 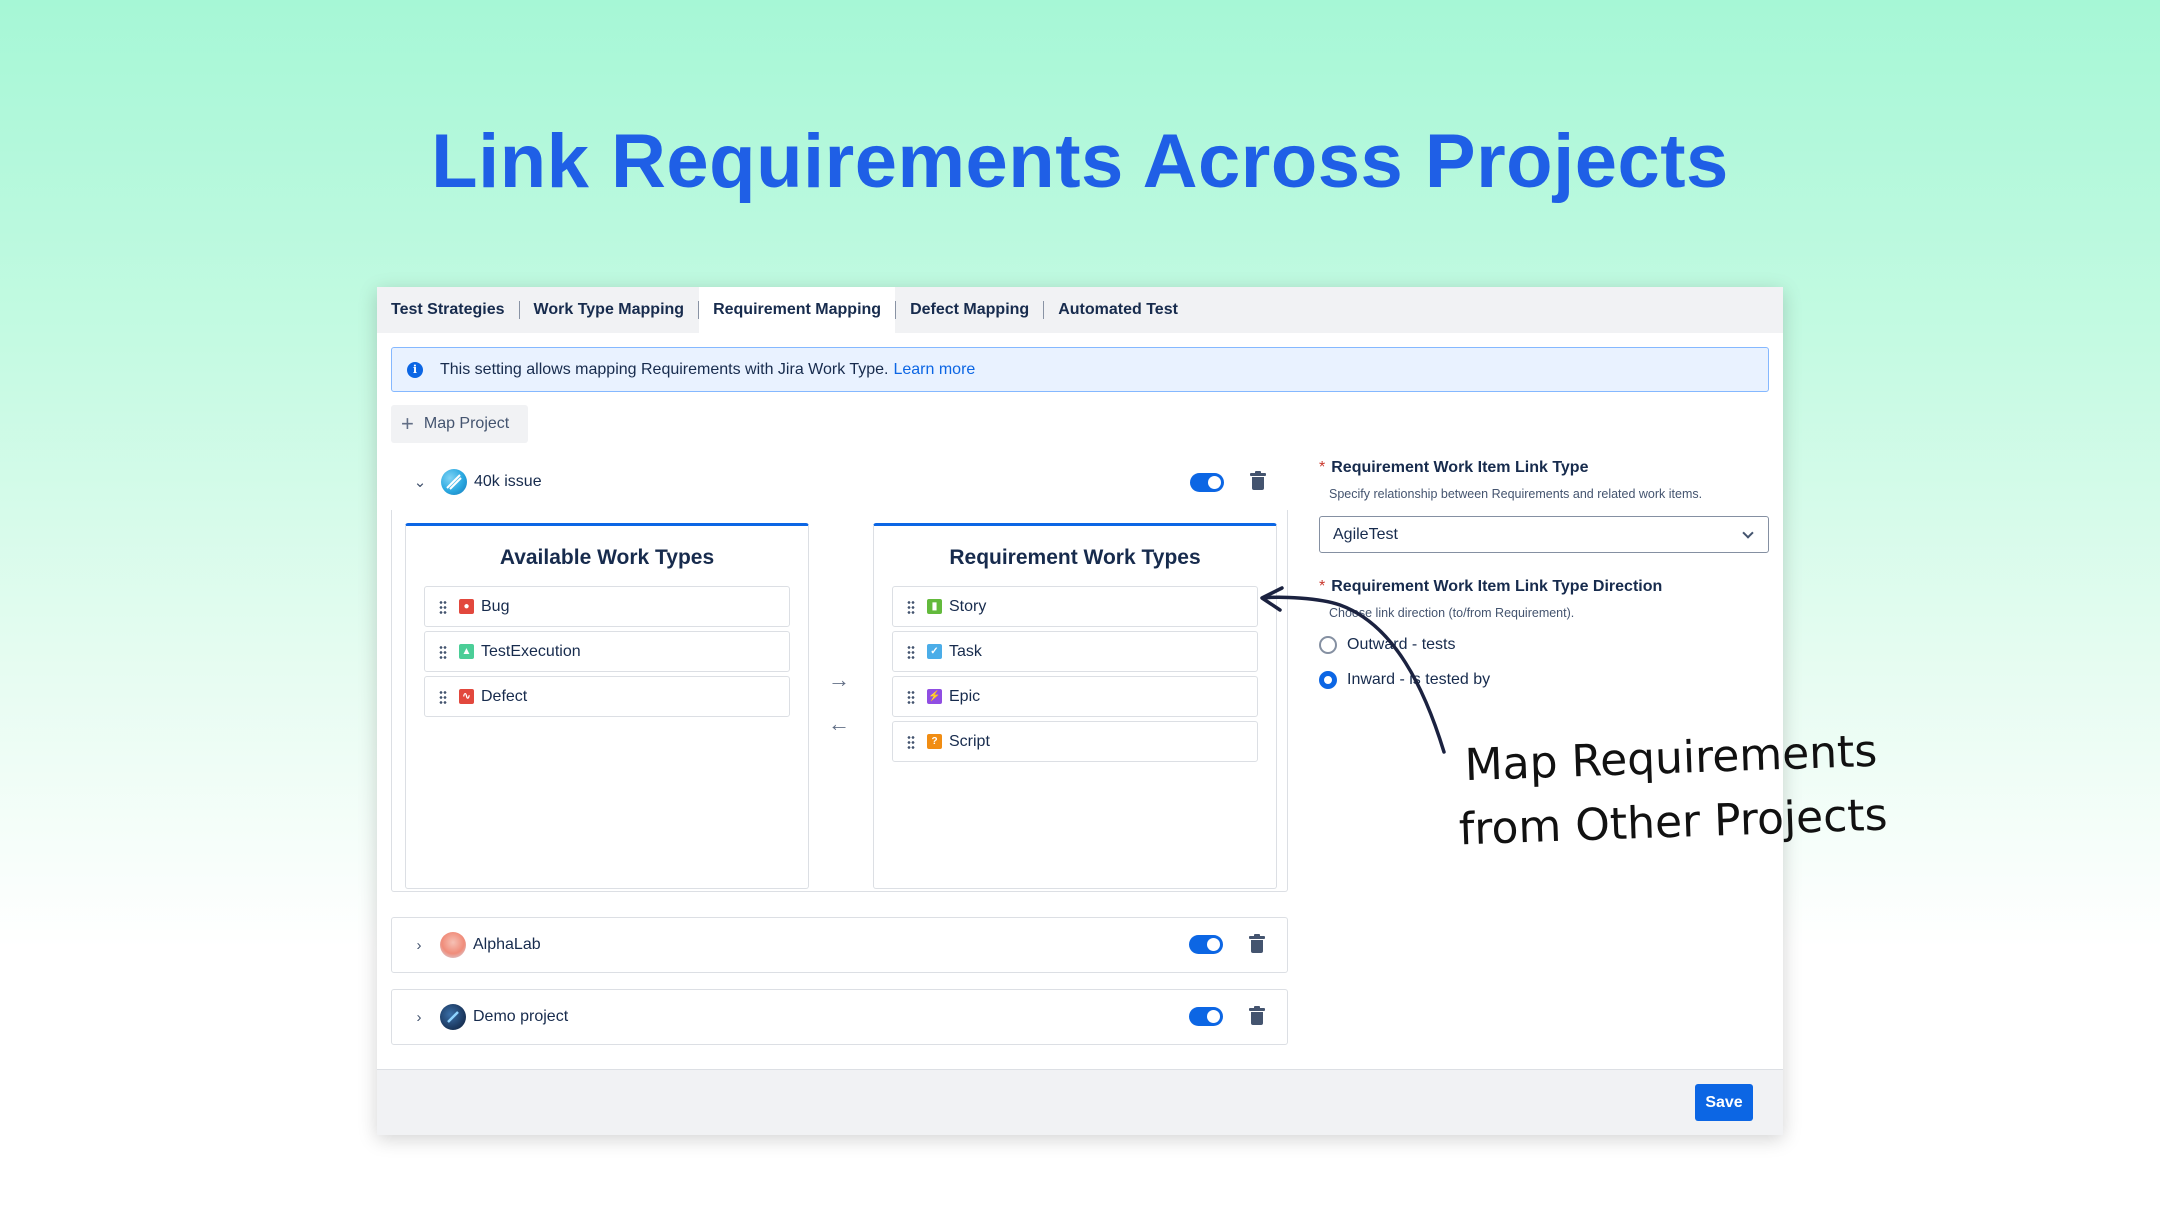 What do you see at coordinates (1075, 696) in the screenshot?
I see `work-type-item: ⚡ Epic` at bounding box center [1075, 696].